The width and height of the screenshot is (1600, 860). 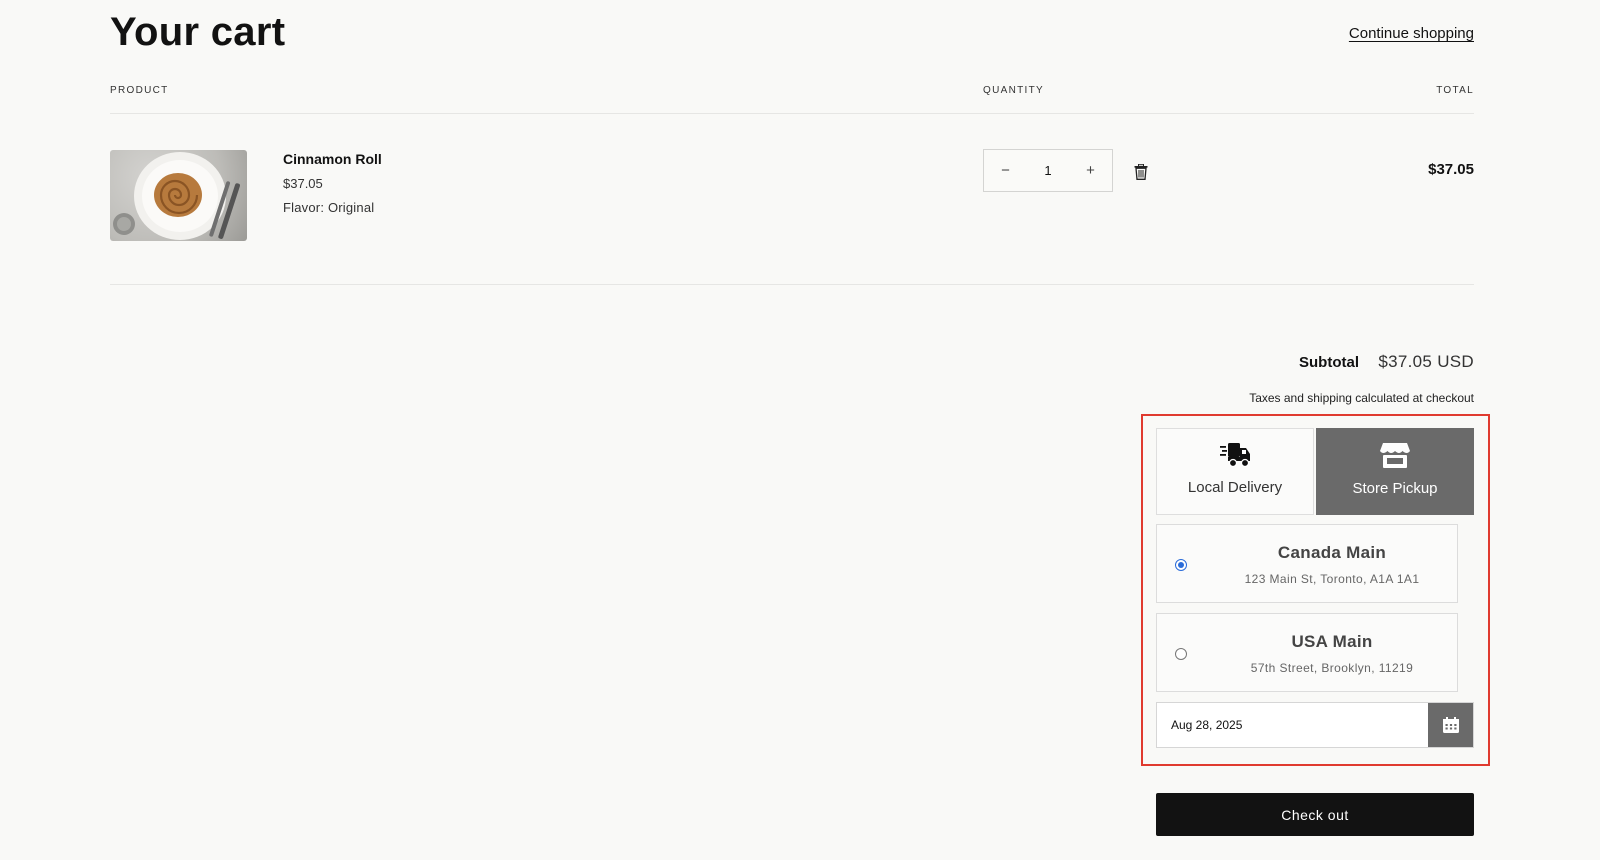 What do you see at coordinates (1315, 814) in the screenshot?
I see `checkout-button: Check out` at bounding box center [1315, 814].